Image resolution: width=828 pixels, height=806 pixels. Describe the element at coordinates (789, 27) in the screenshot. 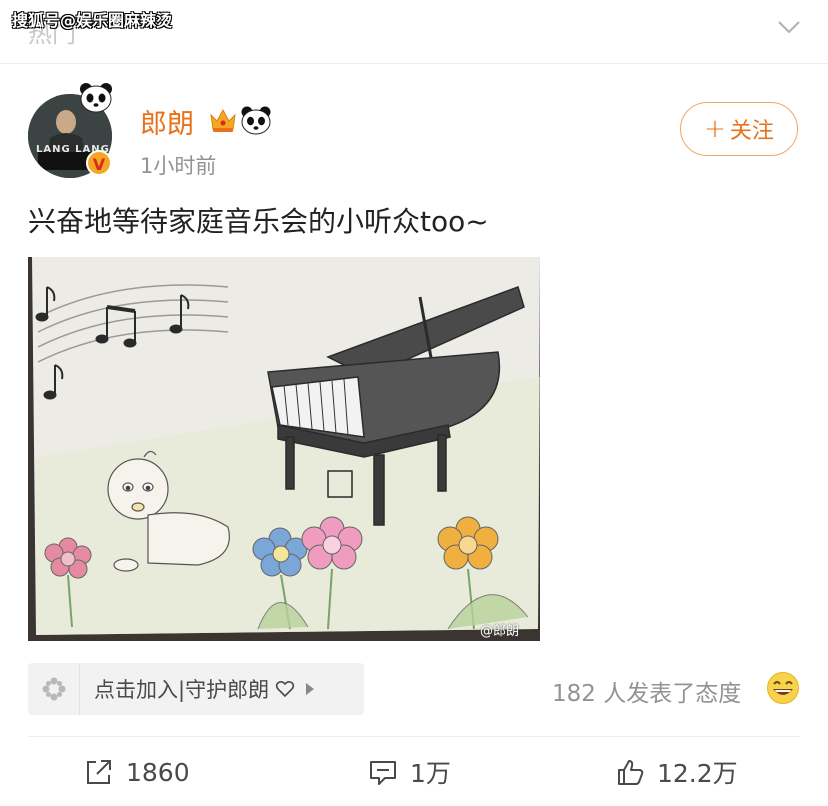

I see `chevron-down-icon` at that location.